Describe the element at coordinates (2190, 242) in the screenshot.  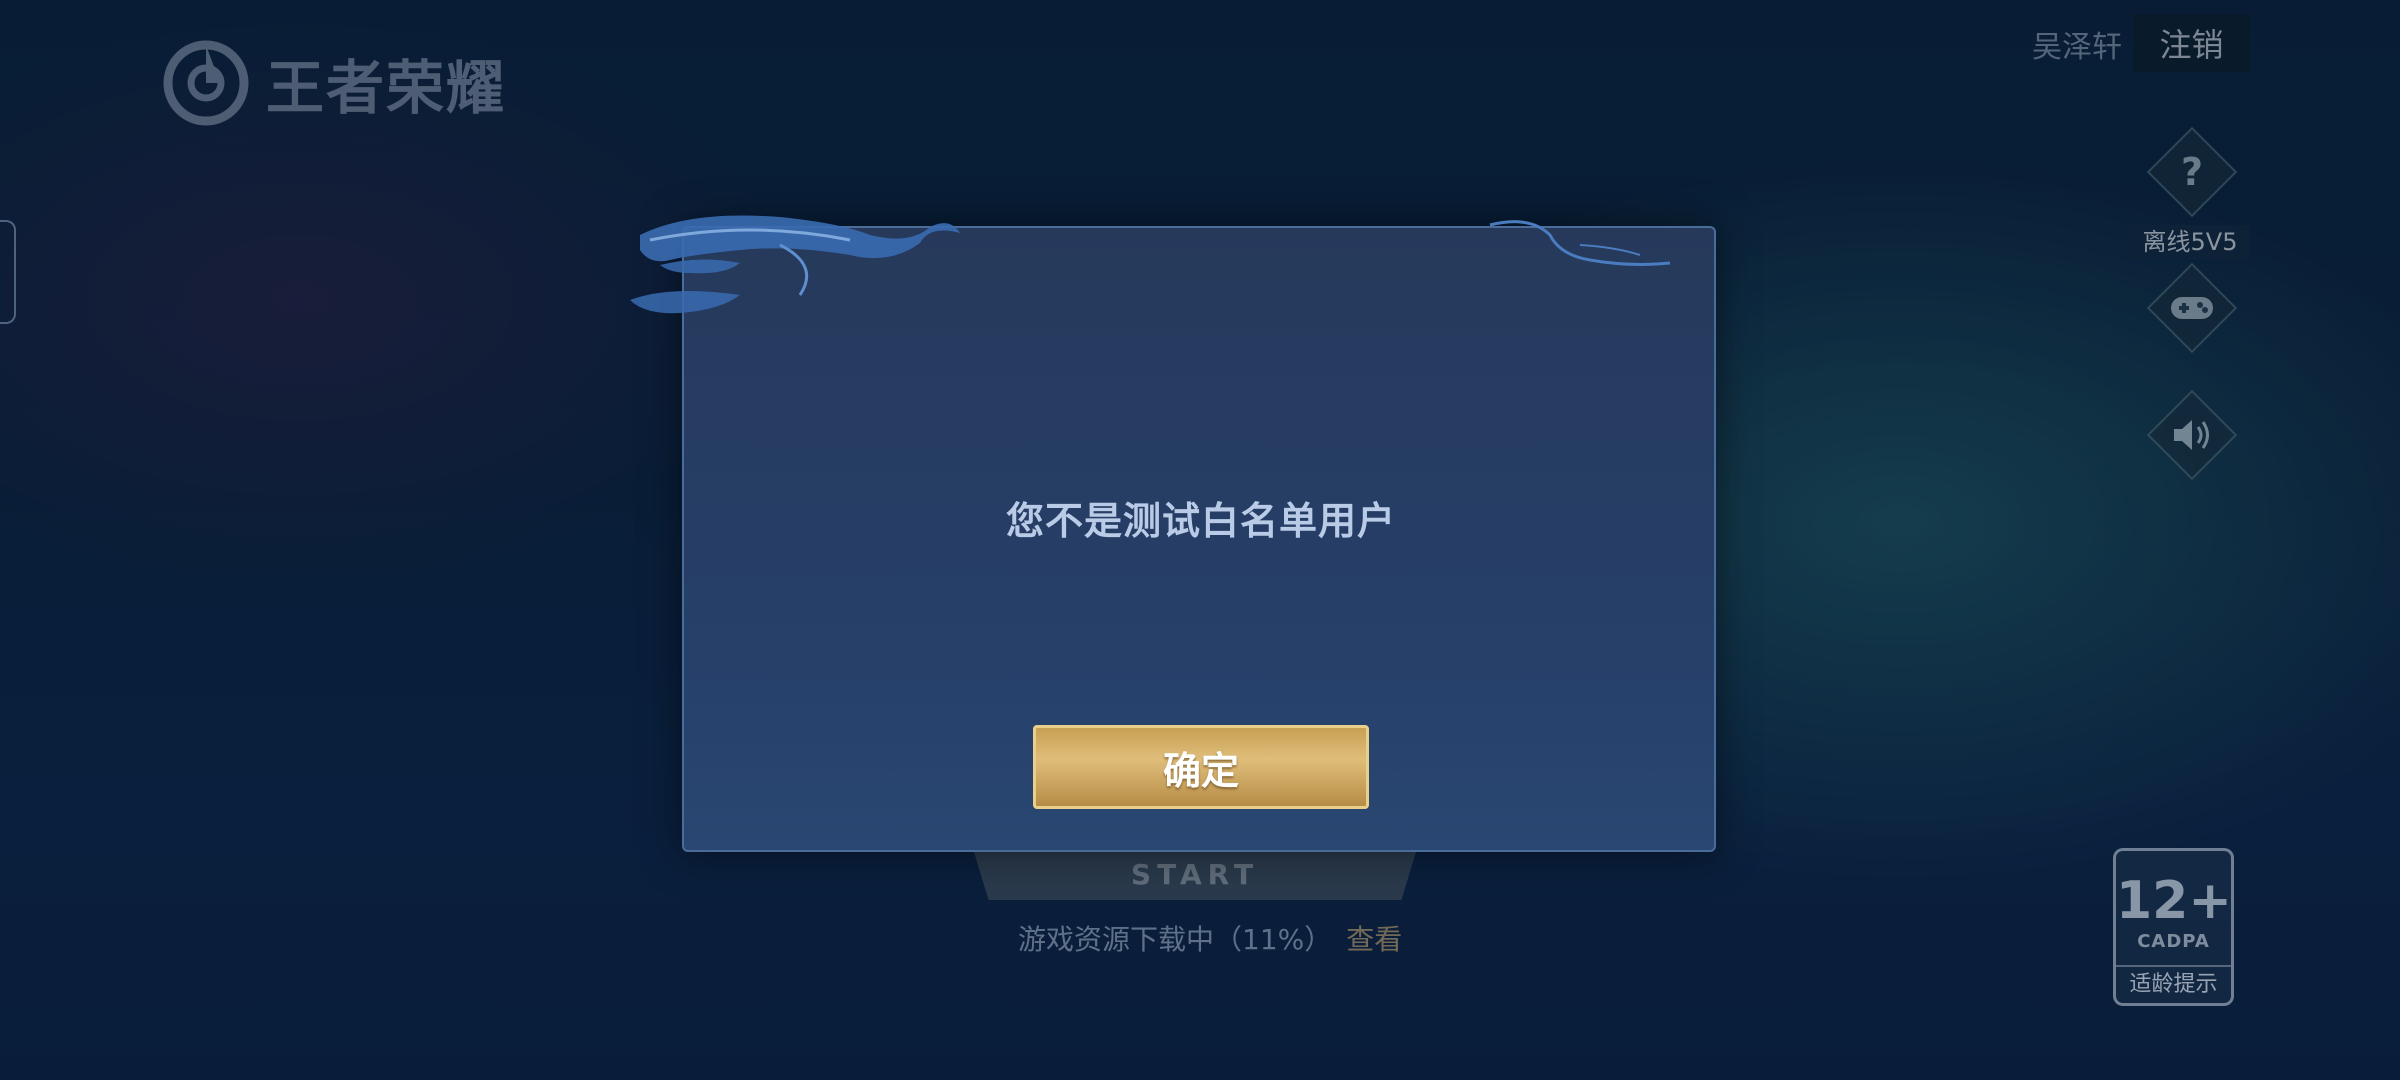
I see `offline-5v5-label: 离线5V5` at that location.